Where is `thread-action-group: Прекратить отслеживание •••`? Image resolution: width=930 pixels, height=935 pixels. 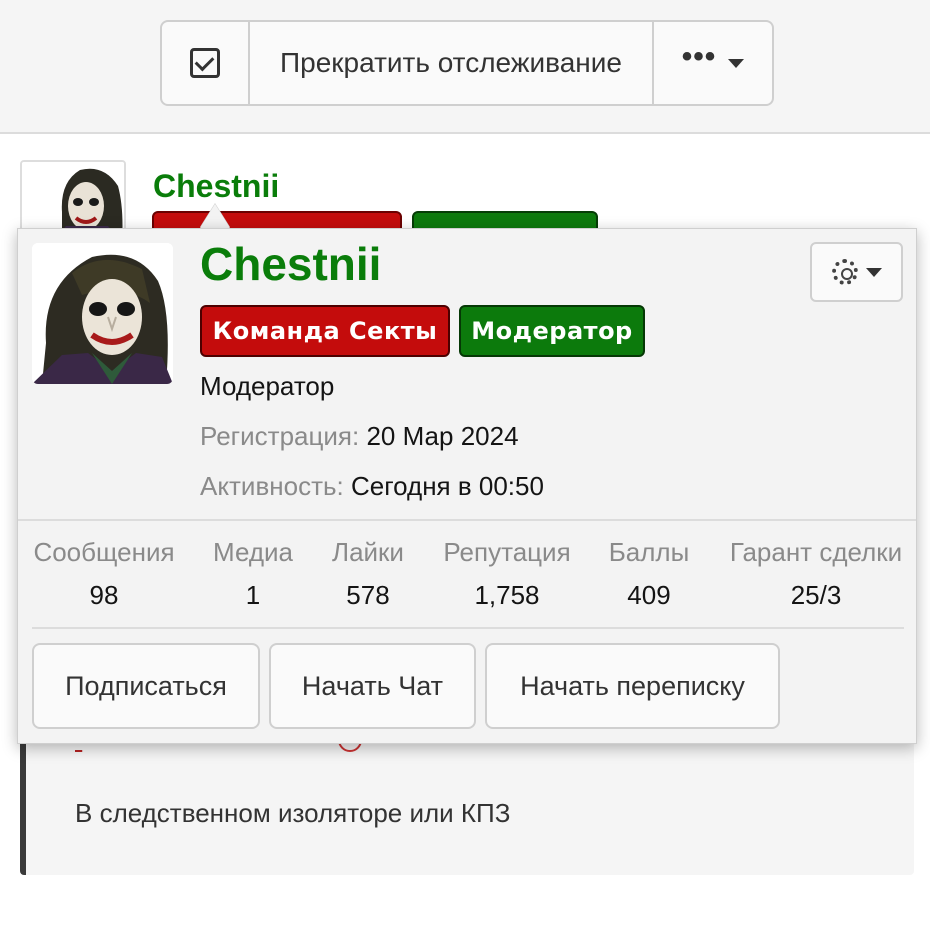
thread-action-group: Прекратить отслеживание ••• is located at coordinates (467, 63).